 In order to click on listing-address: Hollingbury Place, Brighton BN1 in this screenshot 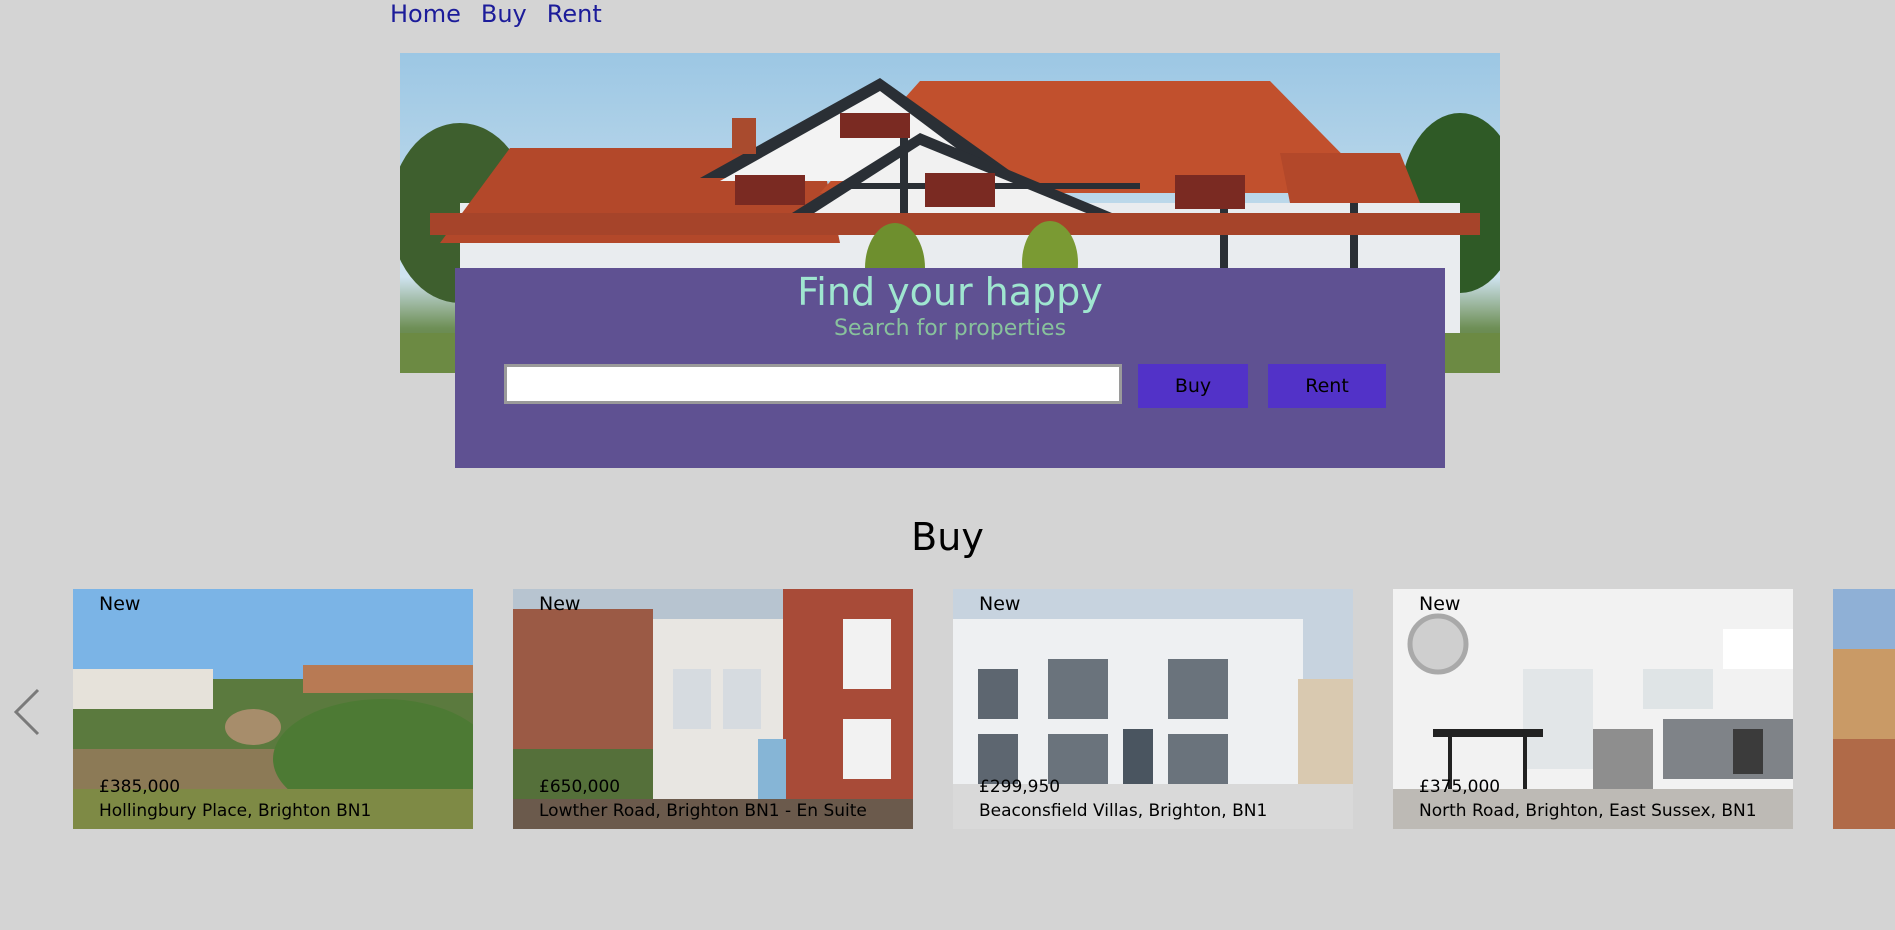, I will do `click(235, 811)`.